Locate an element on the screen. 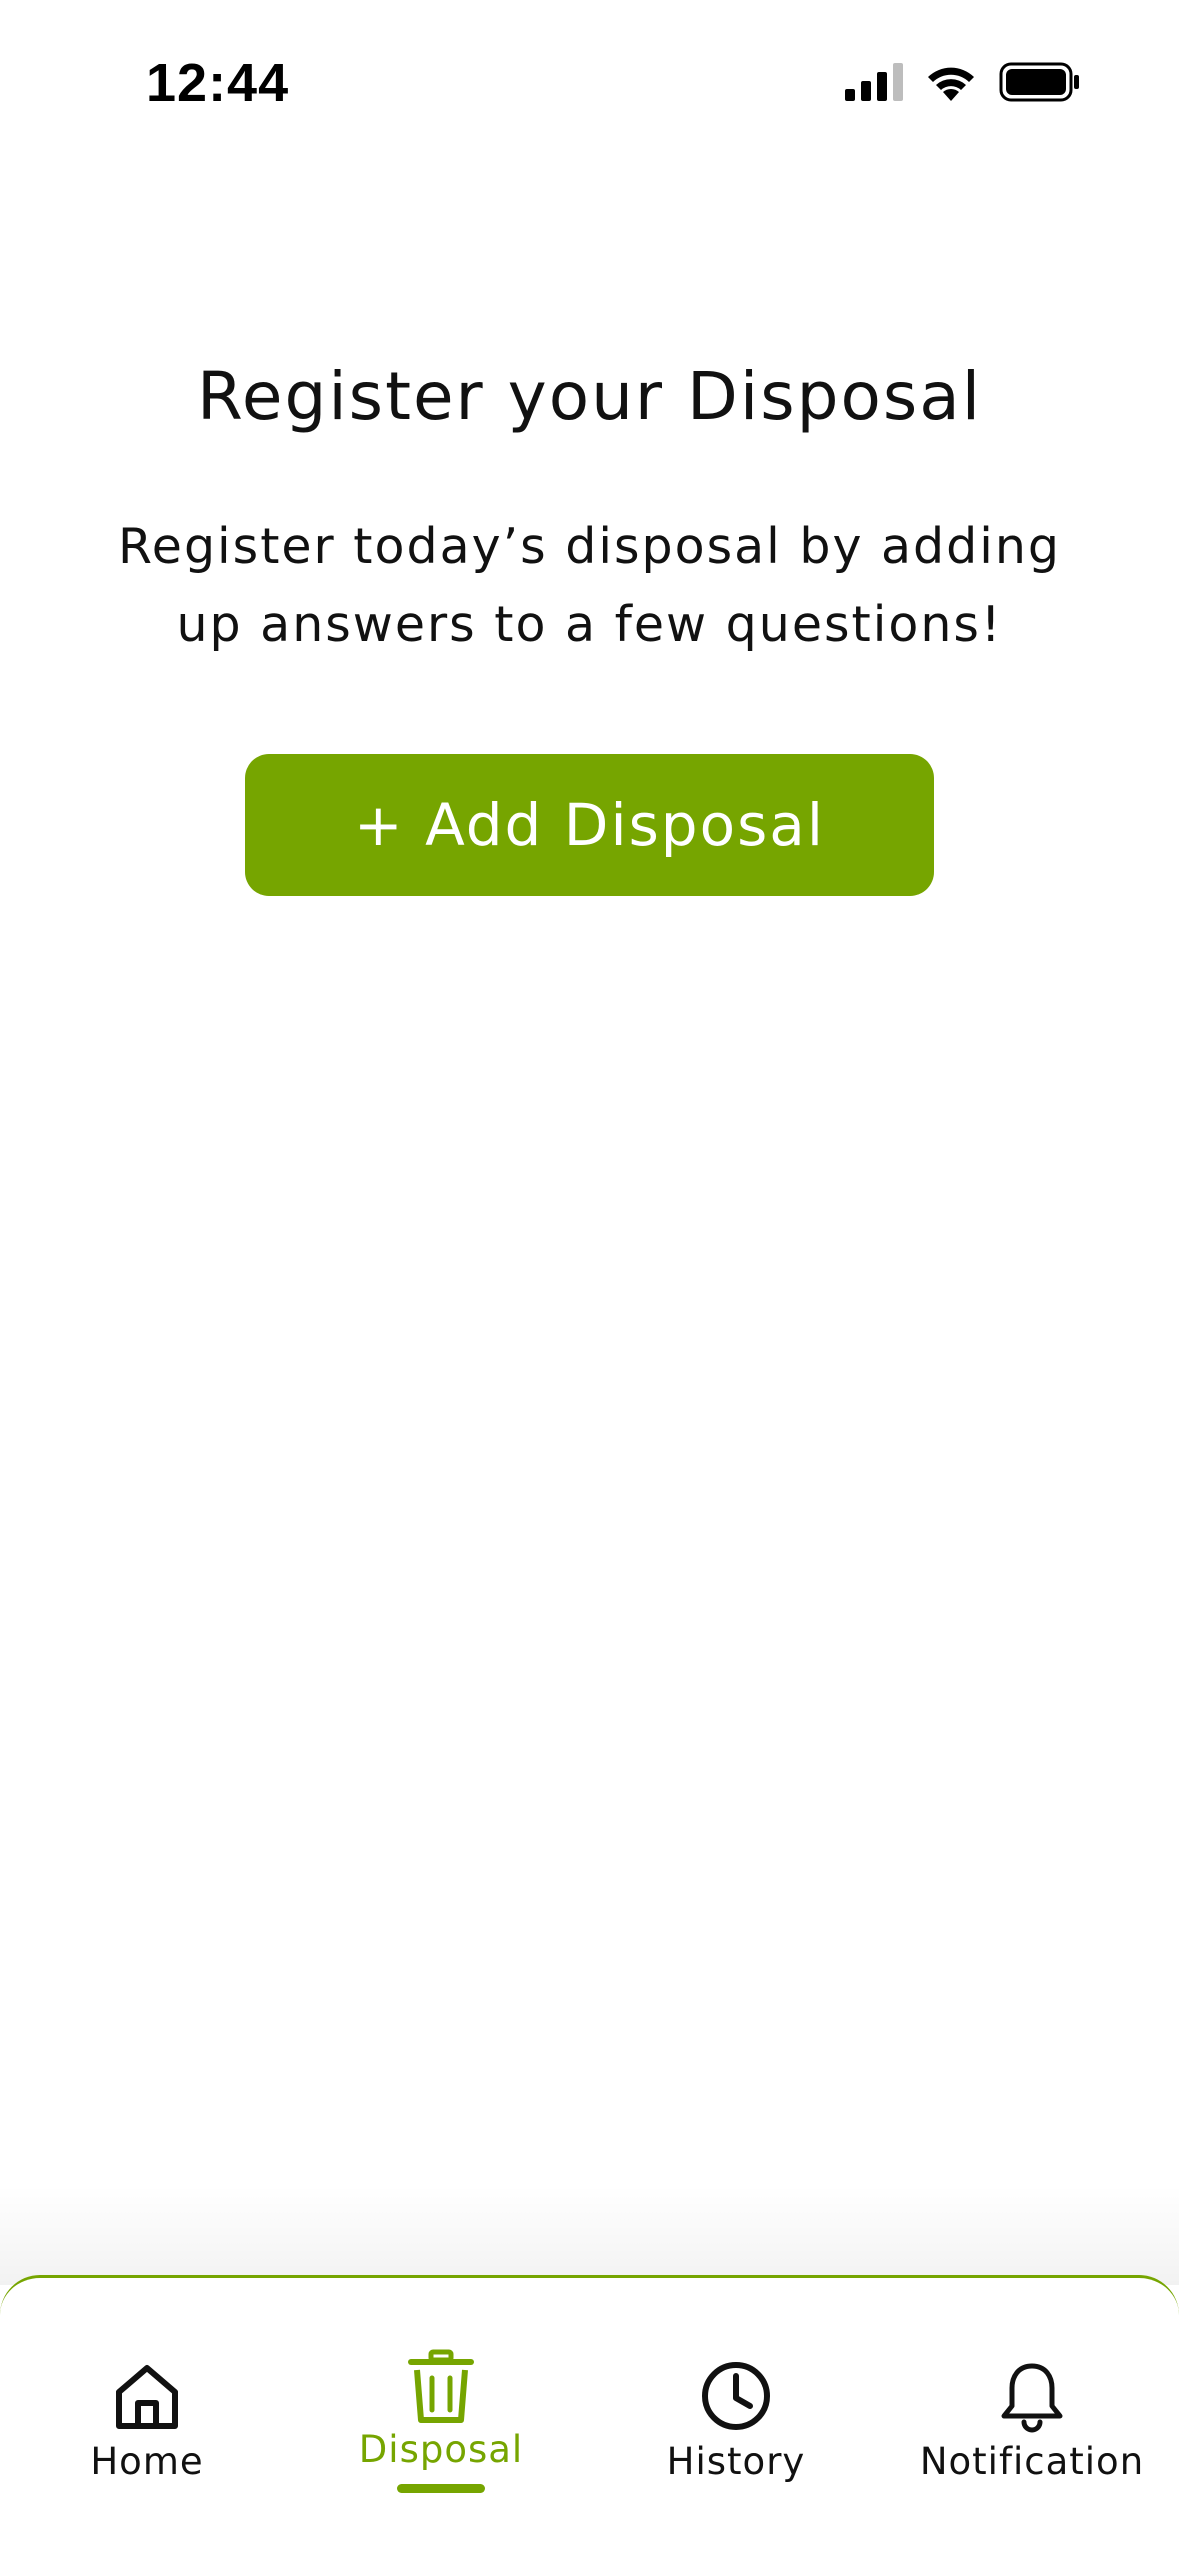 This screenshot has width=1179, height=2556. tab-history: History is located at coordinates (736, 2398).